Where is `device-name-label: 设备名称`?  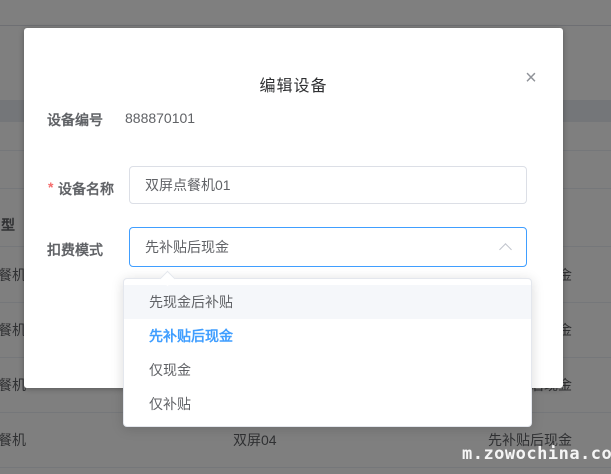 device-name-label: 设备名称 is located at coordinates (86, 189).